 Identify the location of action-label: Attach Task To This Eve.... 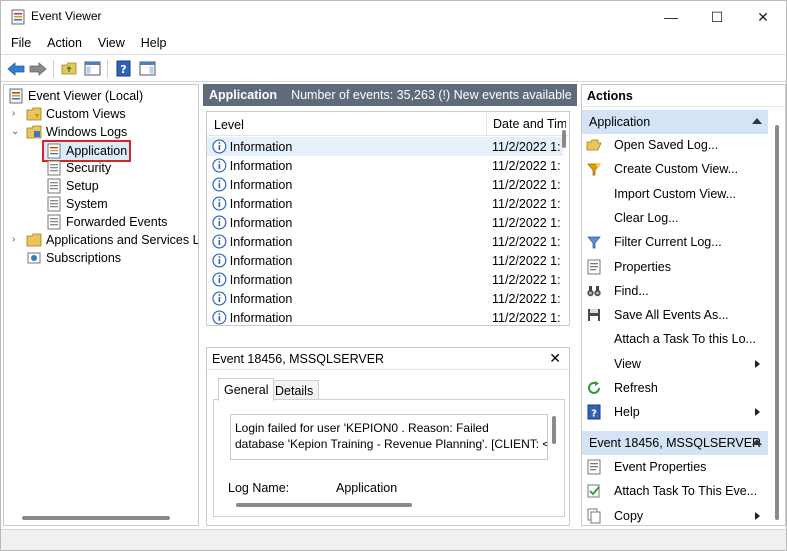
(686, 491).